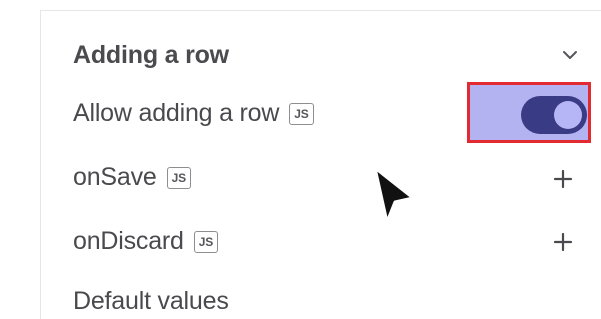 Image resolution: width=601 pixels, height=319 pixels. I want to click on allow-adding-row-label: Allow adding a row JS, so click(193, 113).